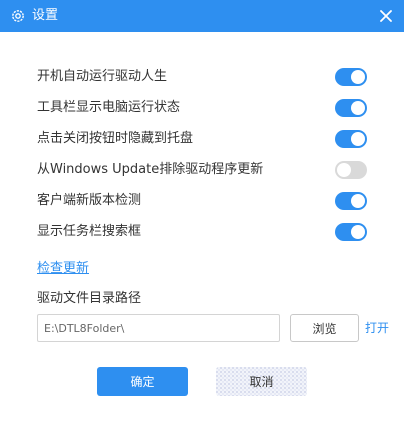 Image resolution: width=404 pixels, height=426 pixels. What do you see at coordinates (89, 231) in the screenshot?
I see `setting-label: 显示任务栏搜索框` at bounding box center [89, 231].